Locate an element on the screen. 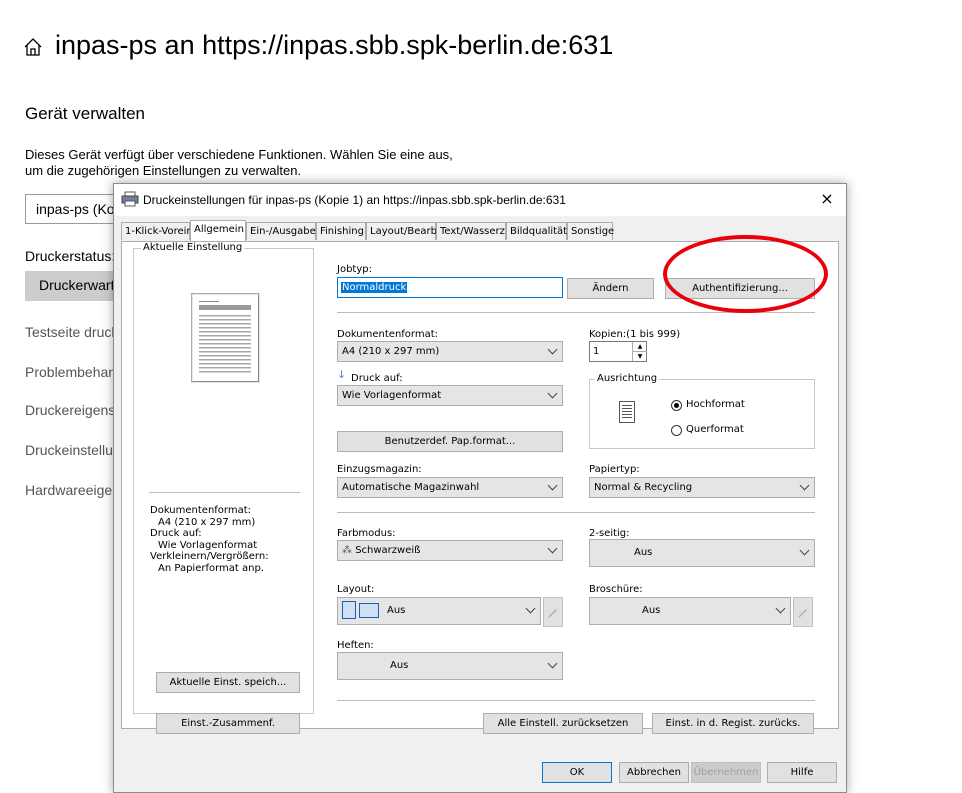 The height and width of the screenshot is (793, 962). color-mode-select: ⁂ Schwarzweiß is located at coordinates (450, 550).